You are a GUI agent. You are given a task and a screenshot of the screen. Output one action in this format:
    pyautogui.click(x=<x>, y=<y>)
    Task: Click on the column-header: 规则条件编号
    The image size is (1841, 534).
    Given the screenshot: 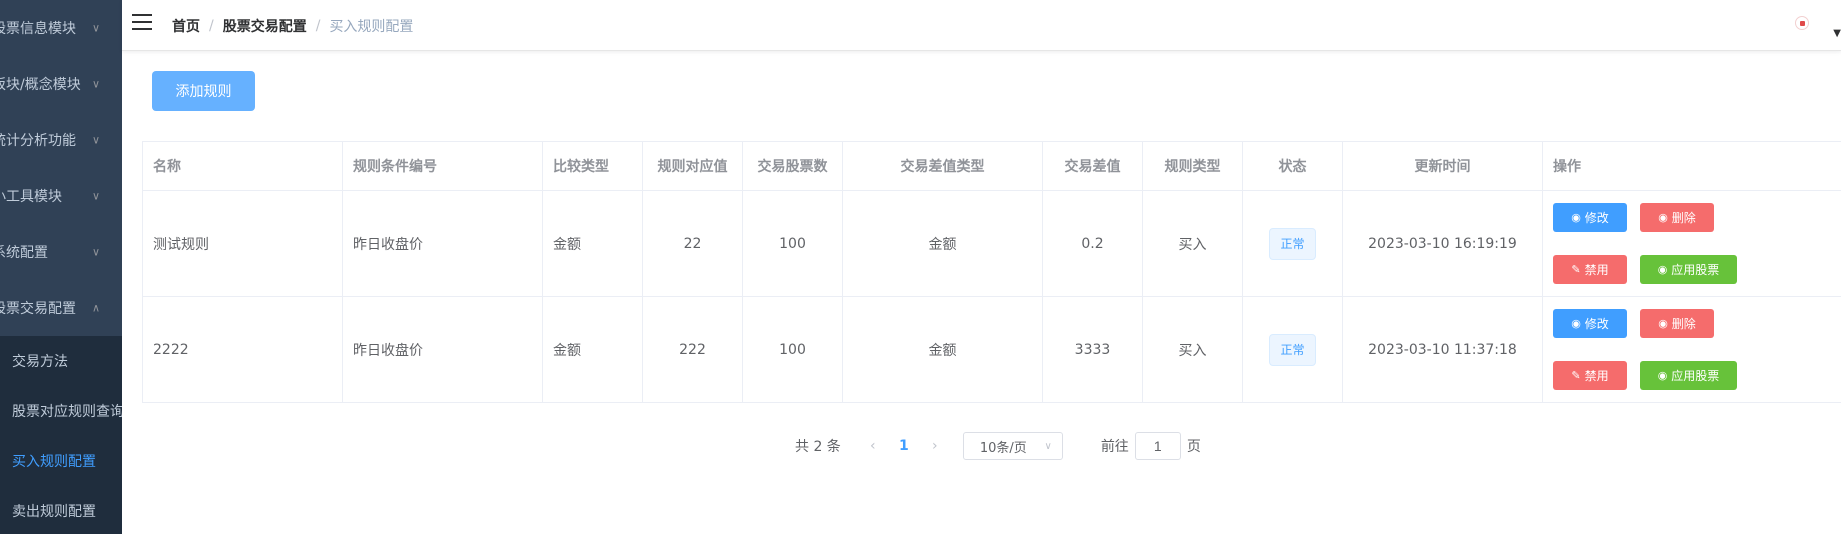 What is the action you would take?
    pyautogui.click(x=442, y=166)
    